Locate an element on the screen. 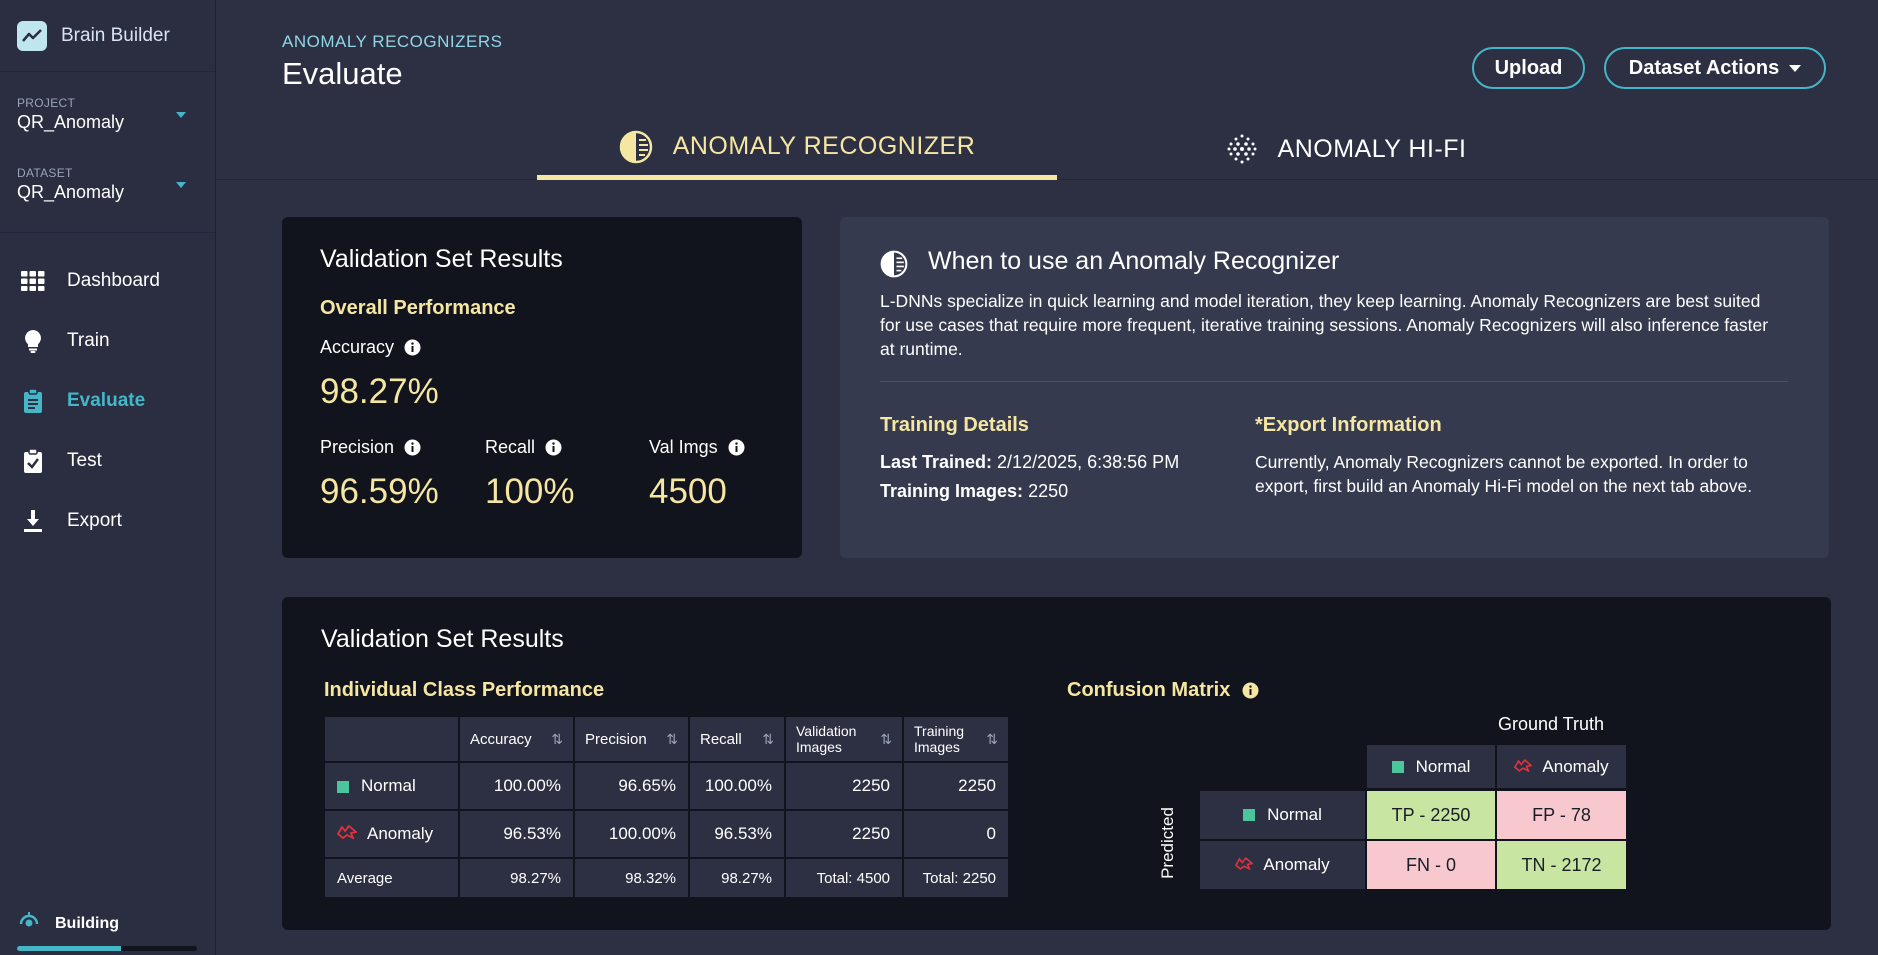  tab-anomaly-recognizer: ANOMALY RECOGNIZER is located at coordinates (797, 149).